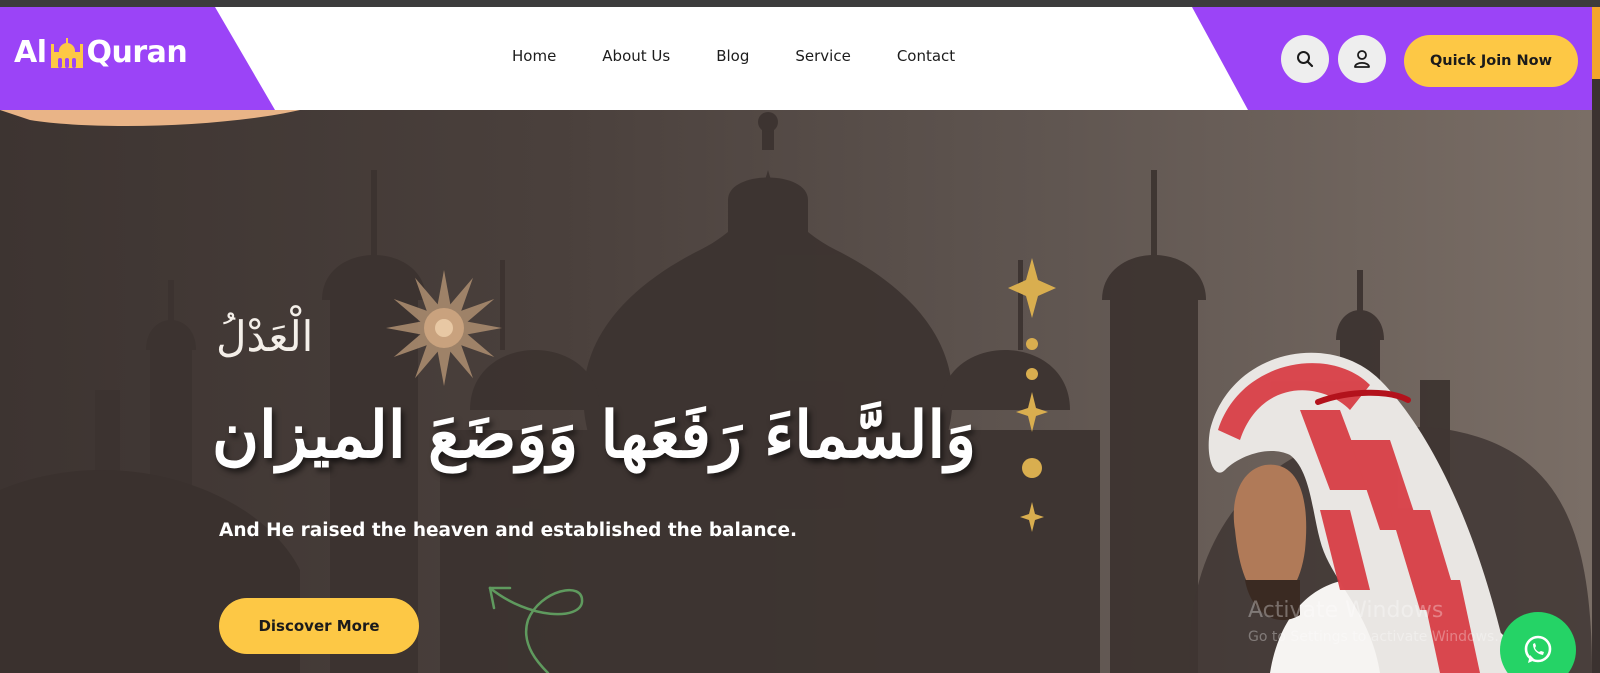 The width and height of the screenshot is (1600, 673). Describe the element at coordinates (756, 56) in the screenshot. I see `main-nav: Home About Us Blog Service Contact` at that location.